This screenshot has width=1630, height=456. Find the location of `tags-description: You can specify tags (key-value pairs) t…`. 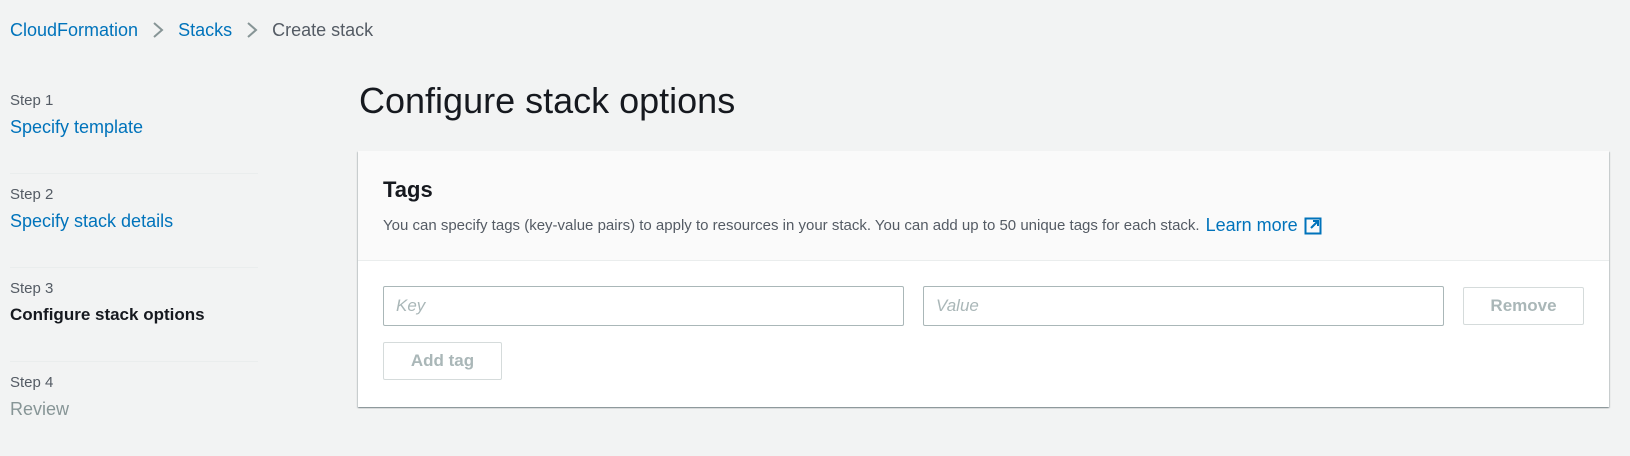

tags-description: You can specify tags (key-value pairs) t… is located at coordinates (983, 225).